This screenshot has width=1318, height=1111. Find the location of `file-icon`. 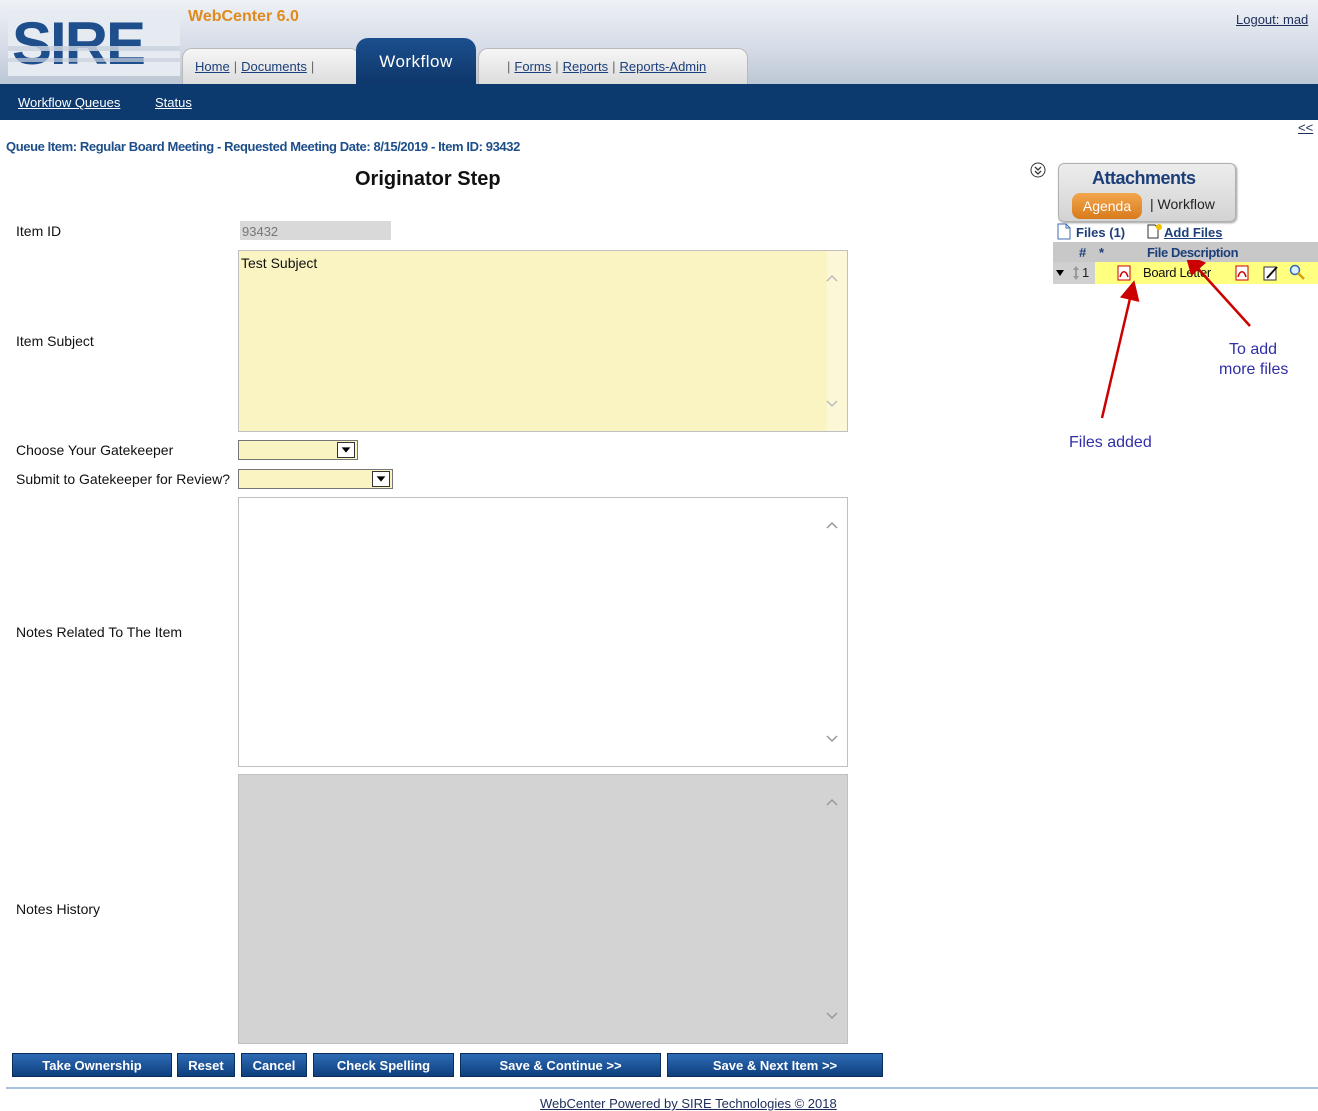

file-icon is located at coordinates (1064, 231).